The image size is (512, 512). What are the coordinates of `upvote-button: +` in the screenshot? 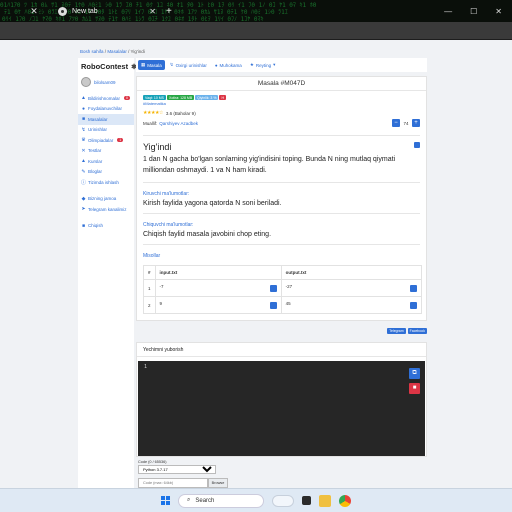 It's located at (416, 123).